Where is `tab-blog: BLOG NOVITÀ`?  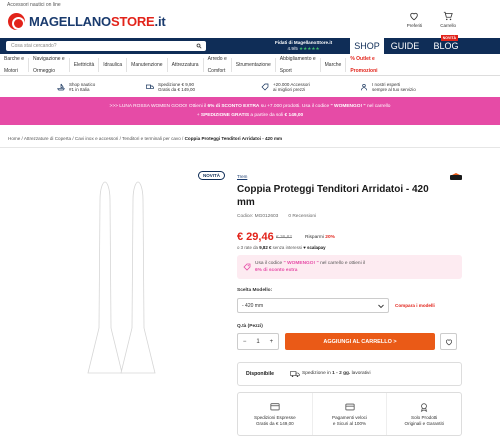 tab-blog: BLOG NOVITÀ is located at coordinates (446, 44).